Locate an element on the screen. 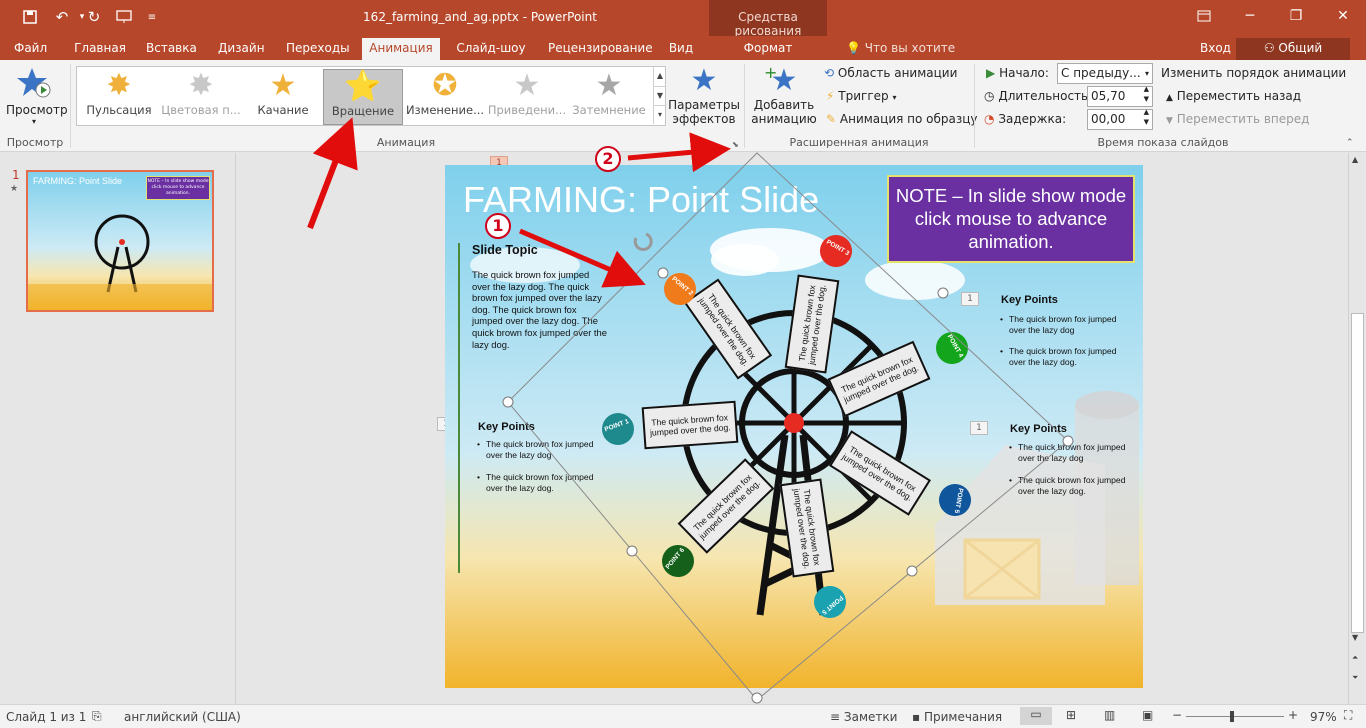 The height and width of the screenshot is (728, 1366). minimize-icon: ─ is located at coordinates (1250, 16).